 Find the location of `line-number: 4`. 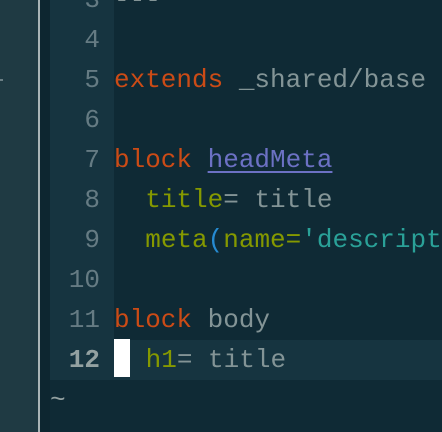

line-number: 4 is located at coordinates (92, 40).